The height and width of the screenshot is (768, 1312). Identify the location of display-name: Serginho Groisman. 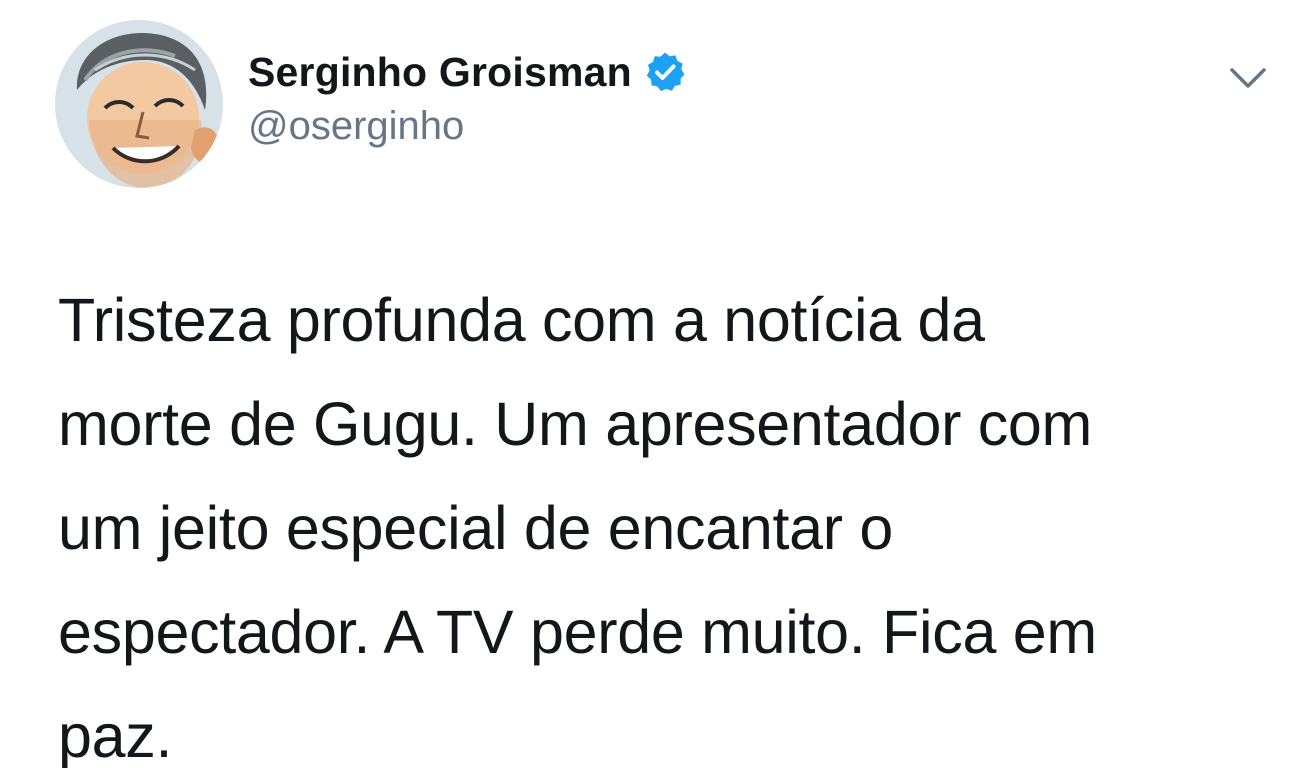
(440, 72).